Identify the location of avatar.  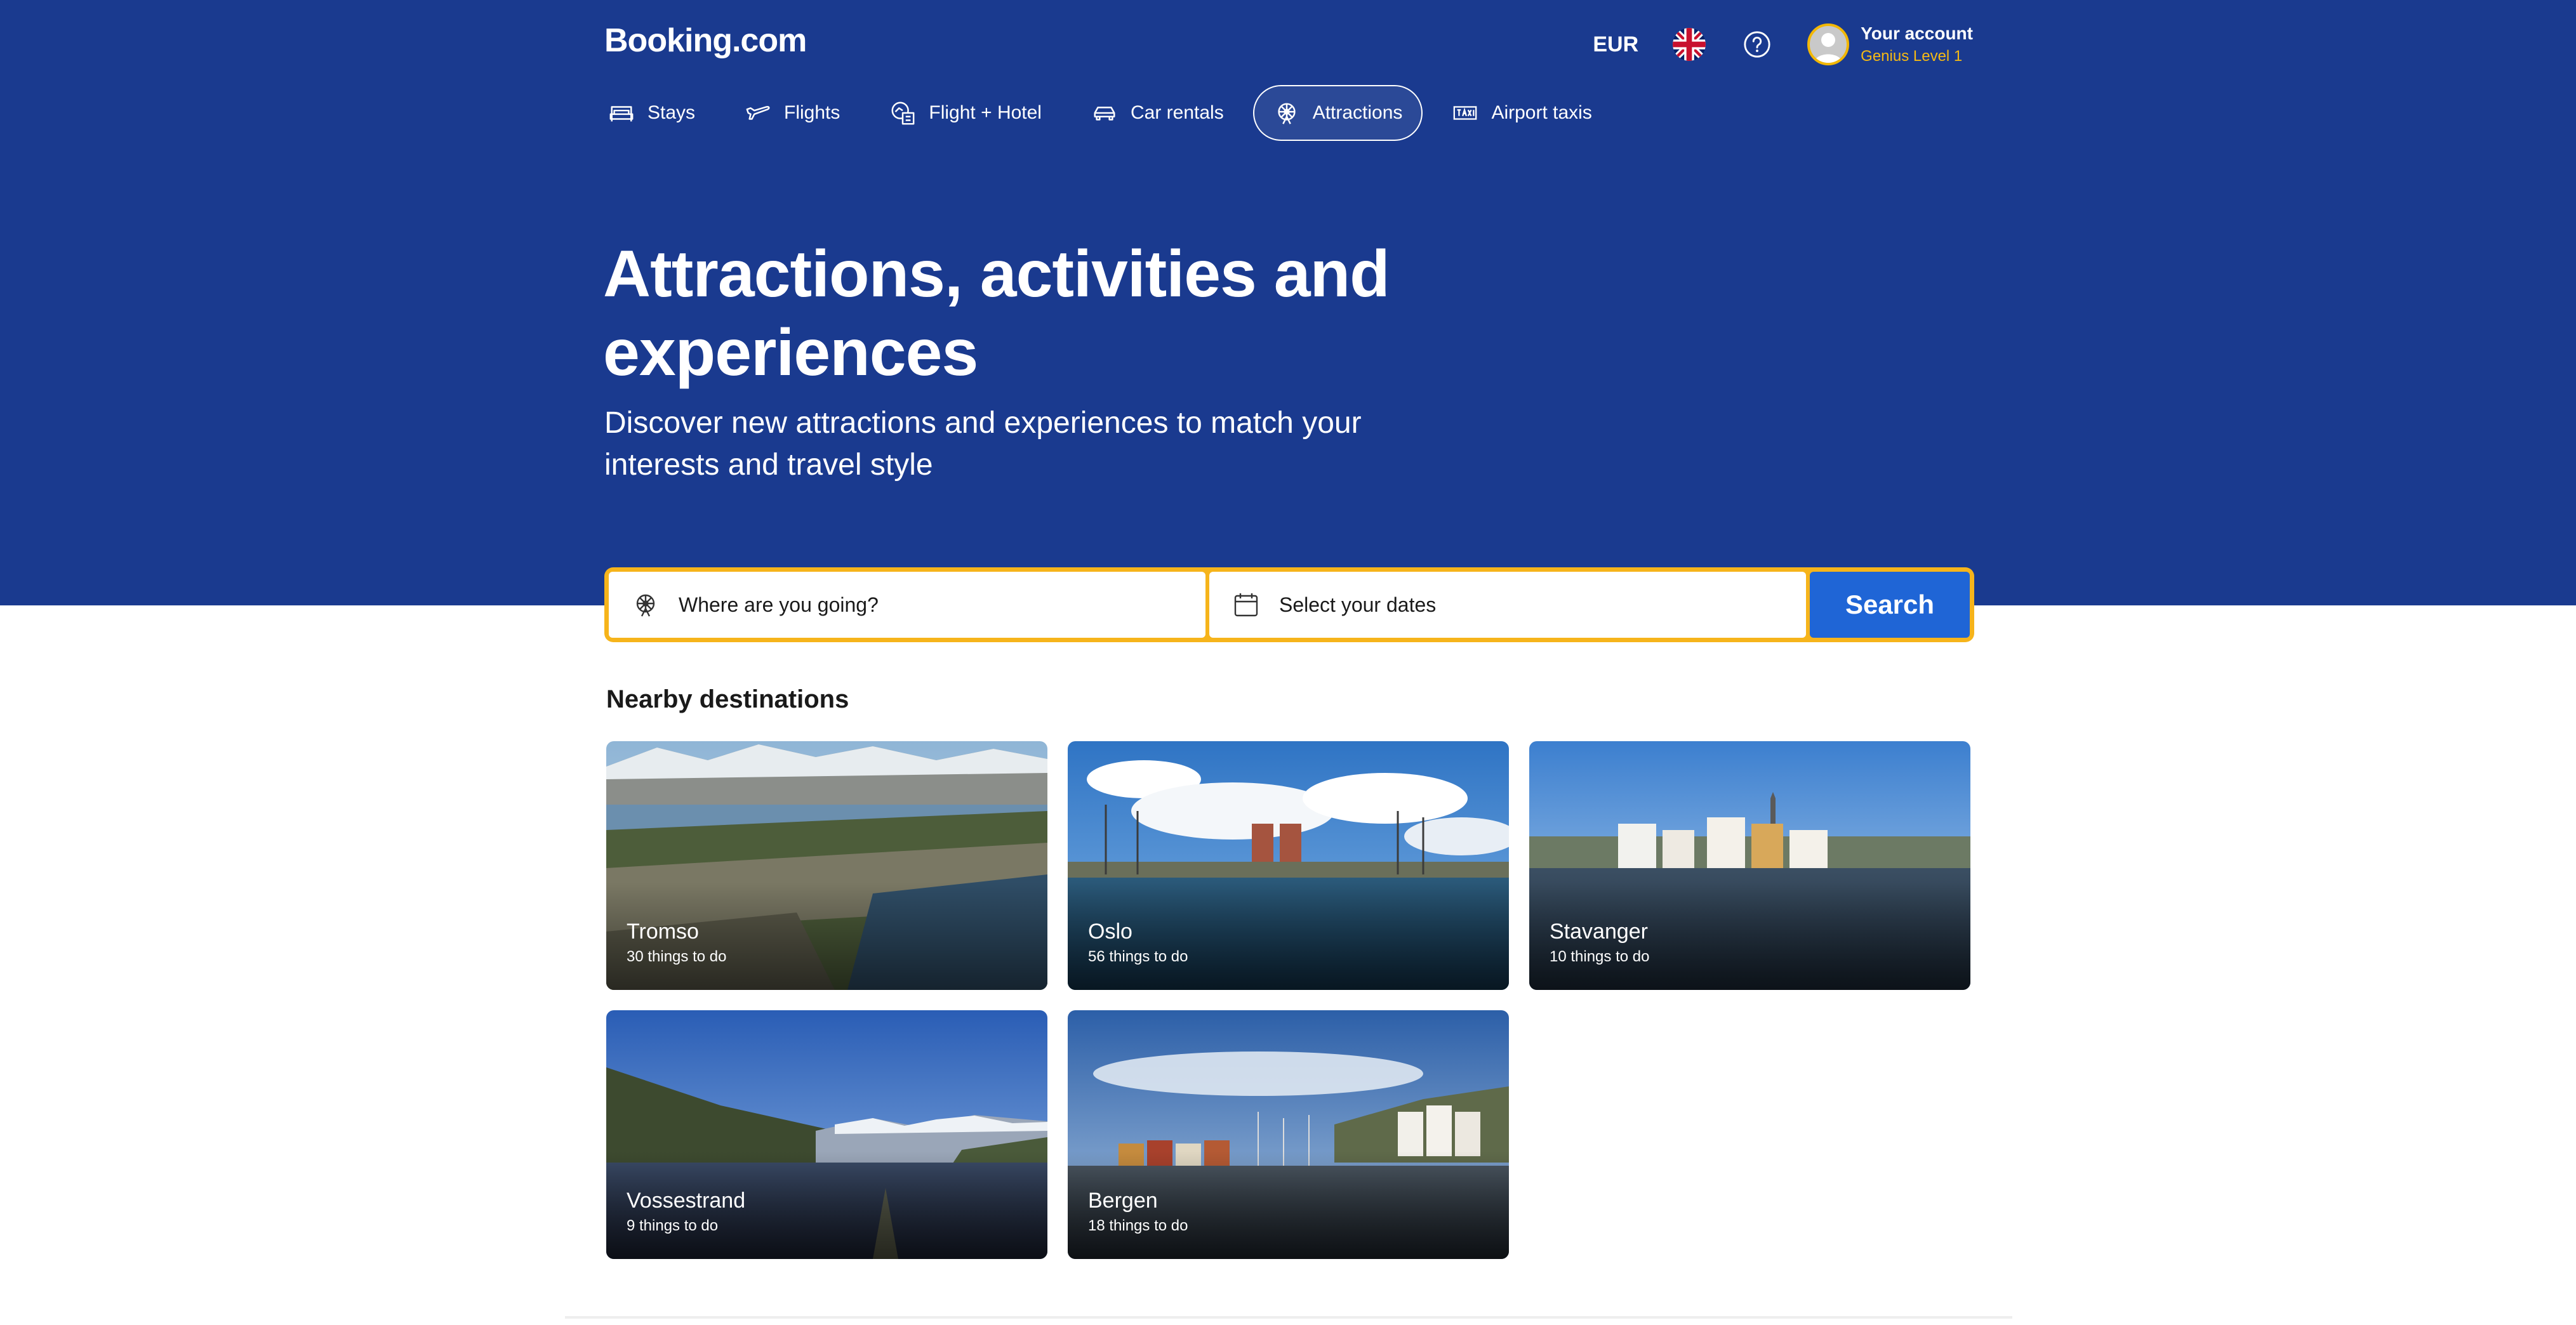
(1828, 44).